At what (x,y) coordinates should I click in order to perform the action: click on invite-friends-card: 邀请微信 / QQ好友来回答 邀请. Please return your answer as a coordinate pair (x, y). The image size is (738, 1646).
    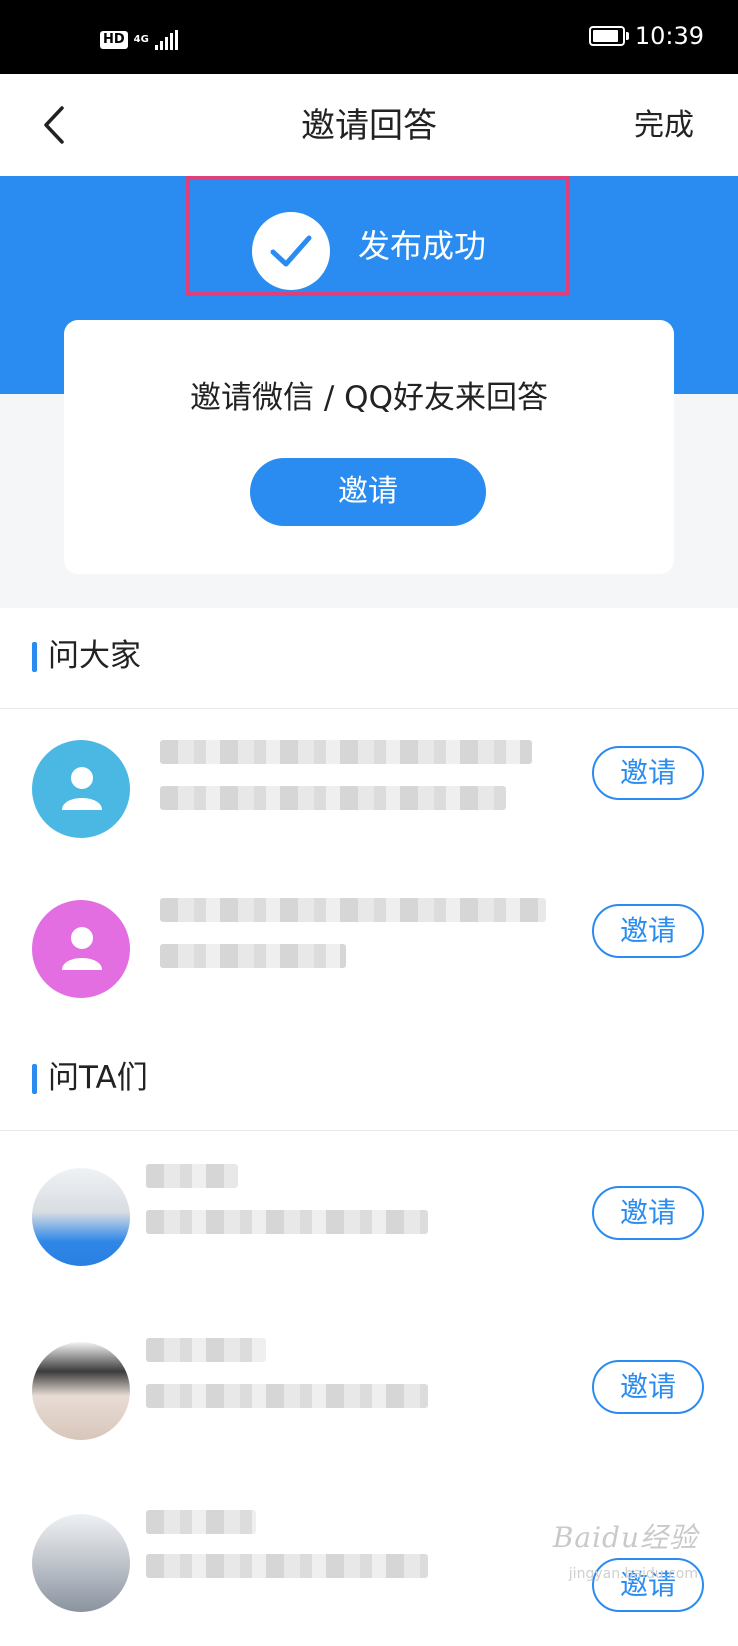
    Looking at the image, I should click on (369, 447).